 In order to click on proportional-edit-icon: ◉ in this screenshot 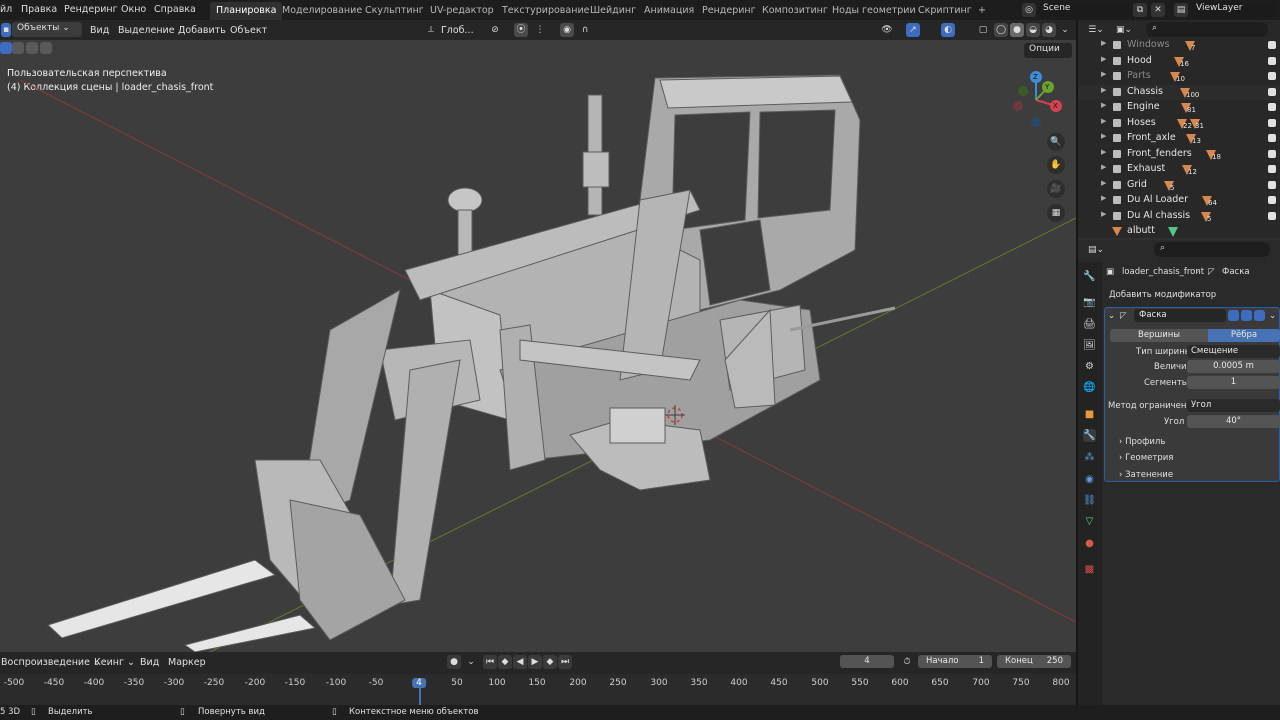, I will do `click(567, 30)`.